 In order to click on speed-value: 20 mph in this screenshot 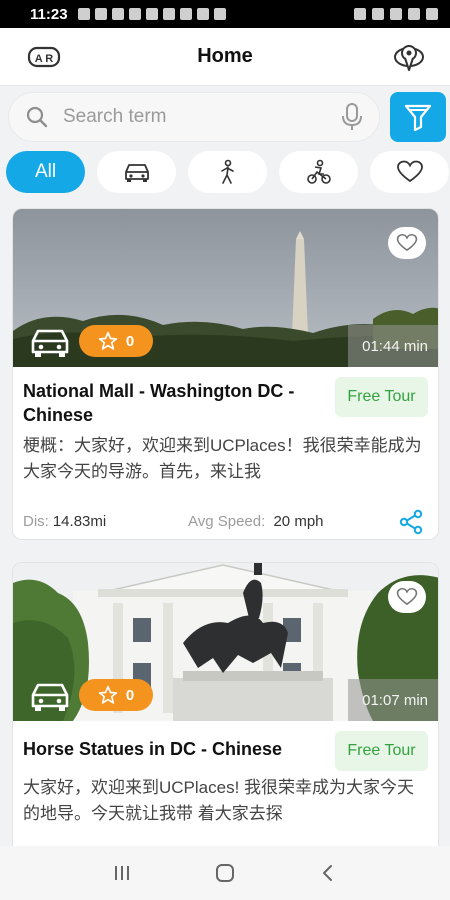, I will do `click(298, 521)`.